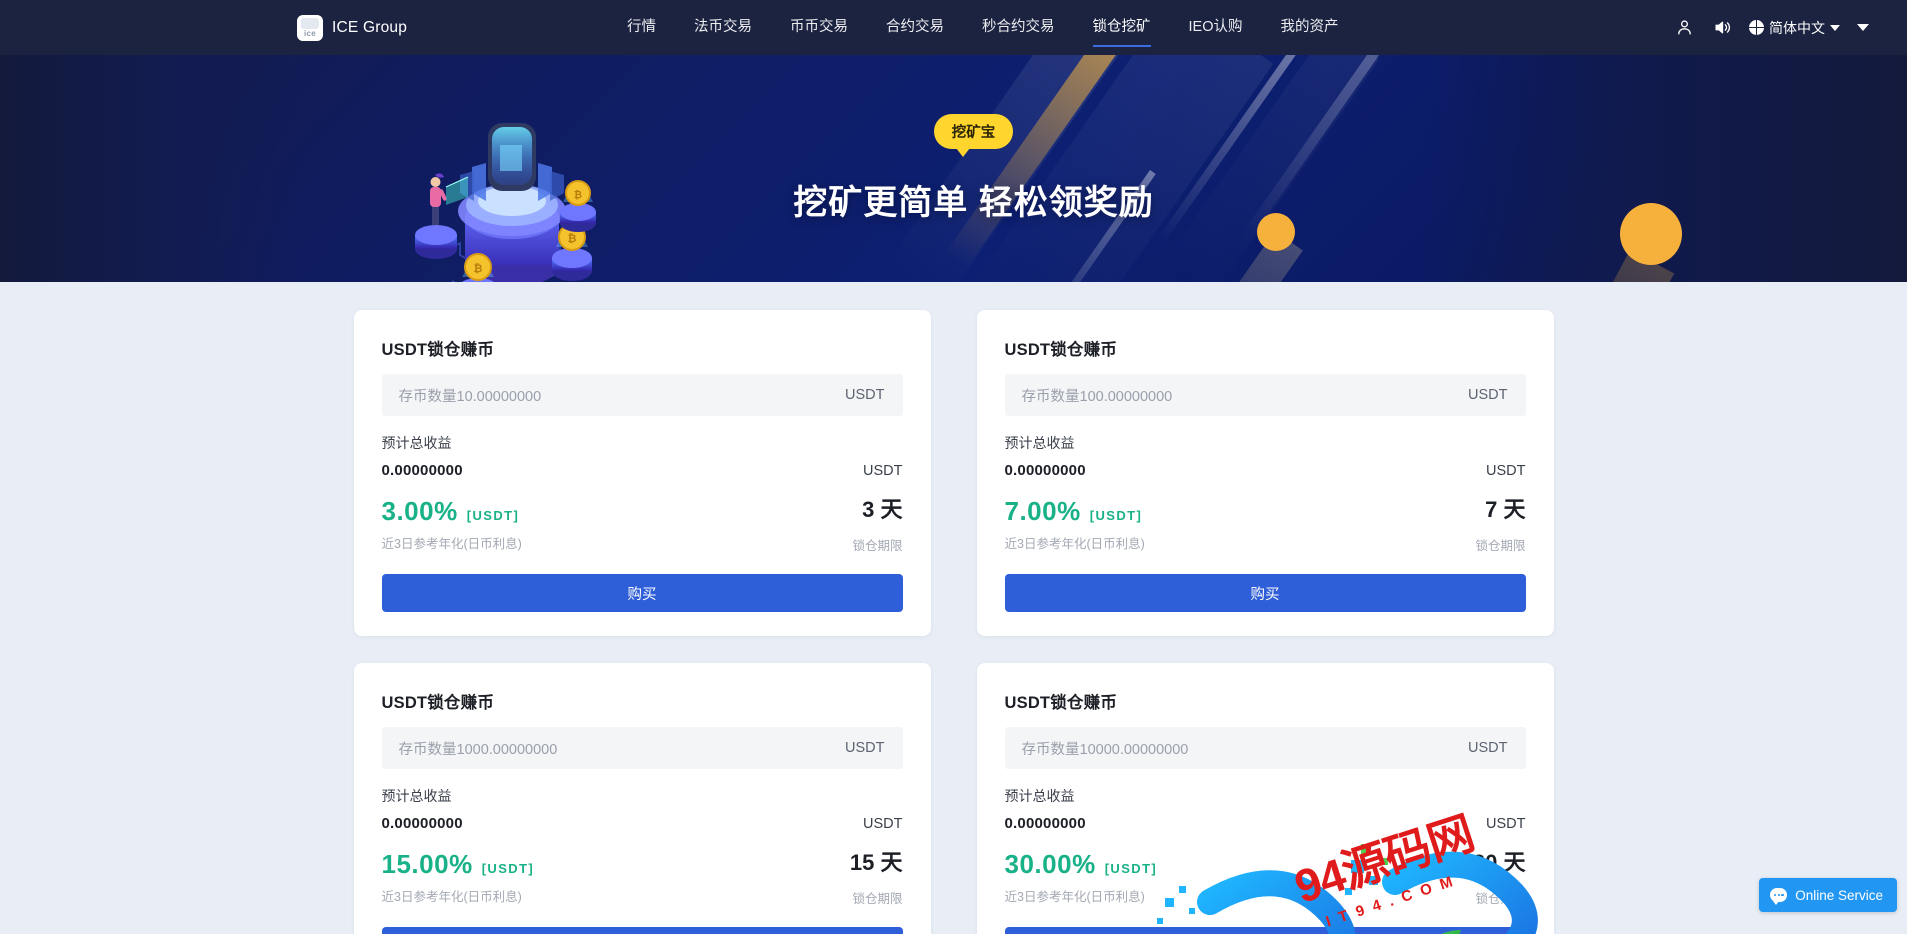 This screenshot has width=1907, height=934. Describe the element at coordinates (1265, 879) in the screenshot. I see `rate-term-row: 30.00% [USDT] 近3日参考年化(日币利息) 30 天 锁仓期限` at that location.